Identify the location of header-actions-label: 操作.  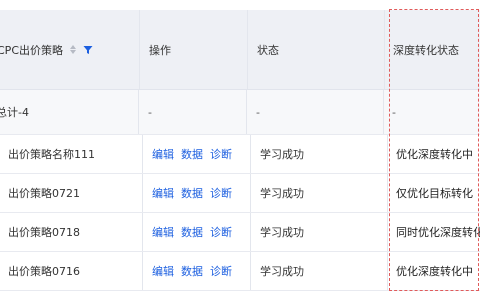
(160, 50).